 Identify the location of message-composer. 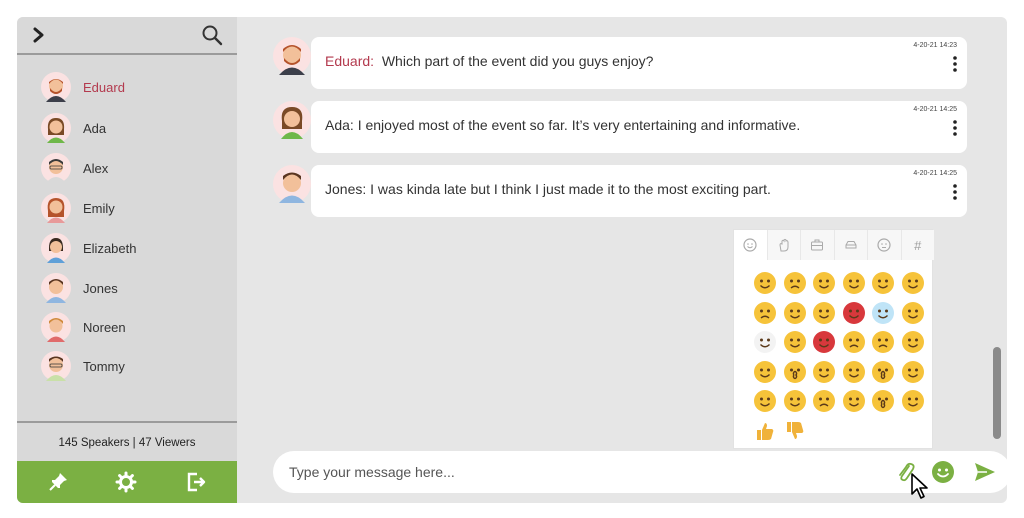
(640, 472).